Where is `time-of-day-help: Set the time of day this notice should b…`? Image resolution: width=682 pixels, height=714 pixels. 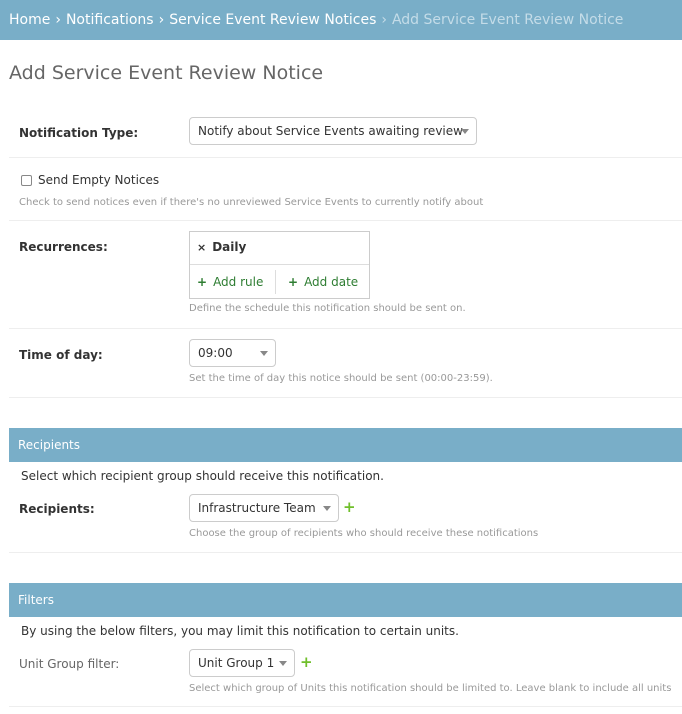
time-of-day-help: Set the time of day this notice should b… is located at coordinates (341, 378).